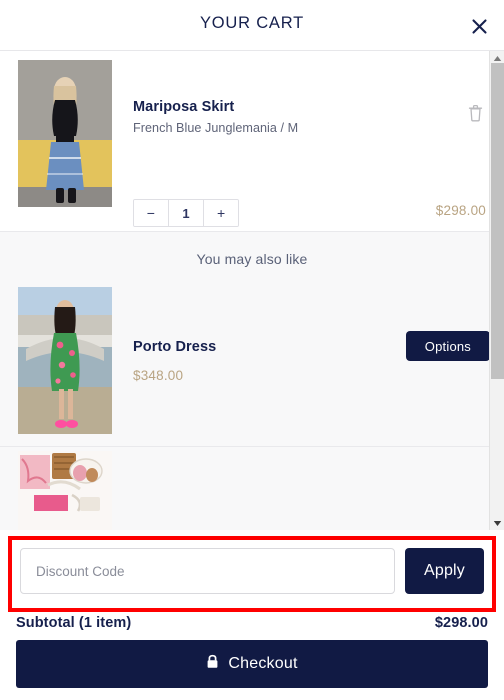 Image resolution: width=504 pixels, height=700 pixels. I want to click on subtotal-value: $298.00, so click(461, 623).